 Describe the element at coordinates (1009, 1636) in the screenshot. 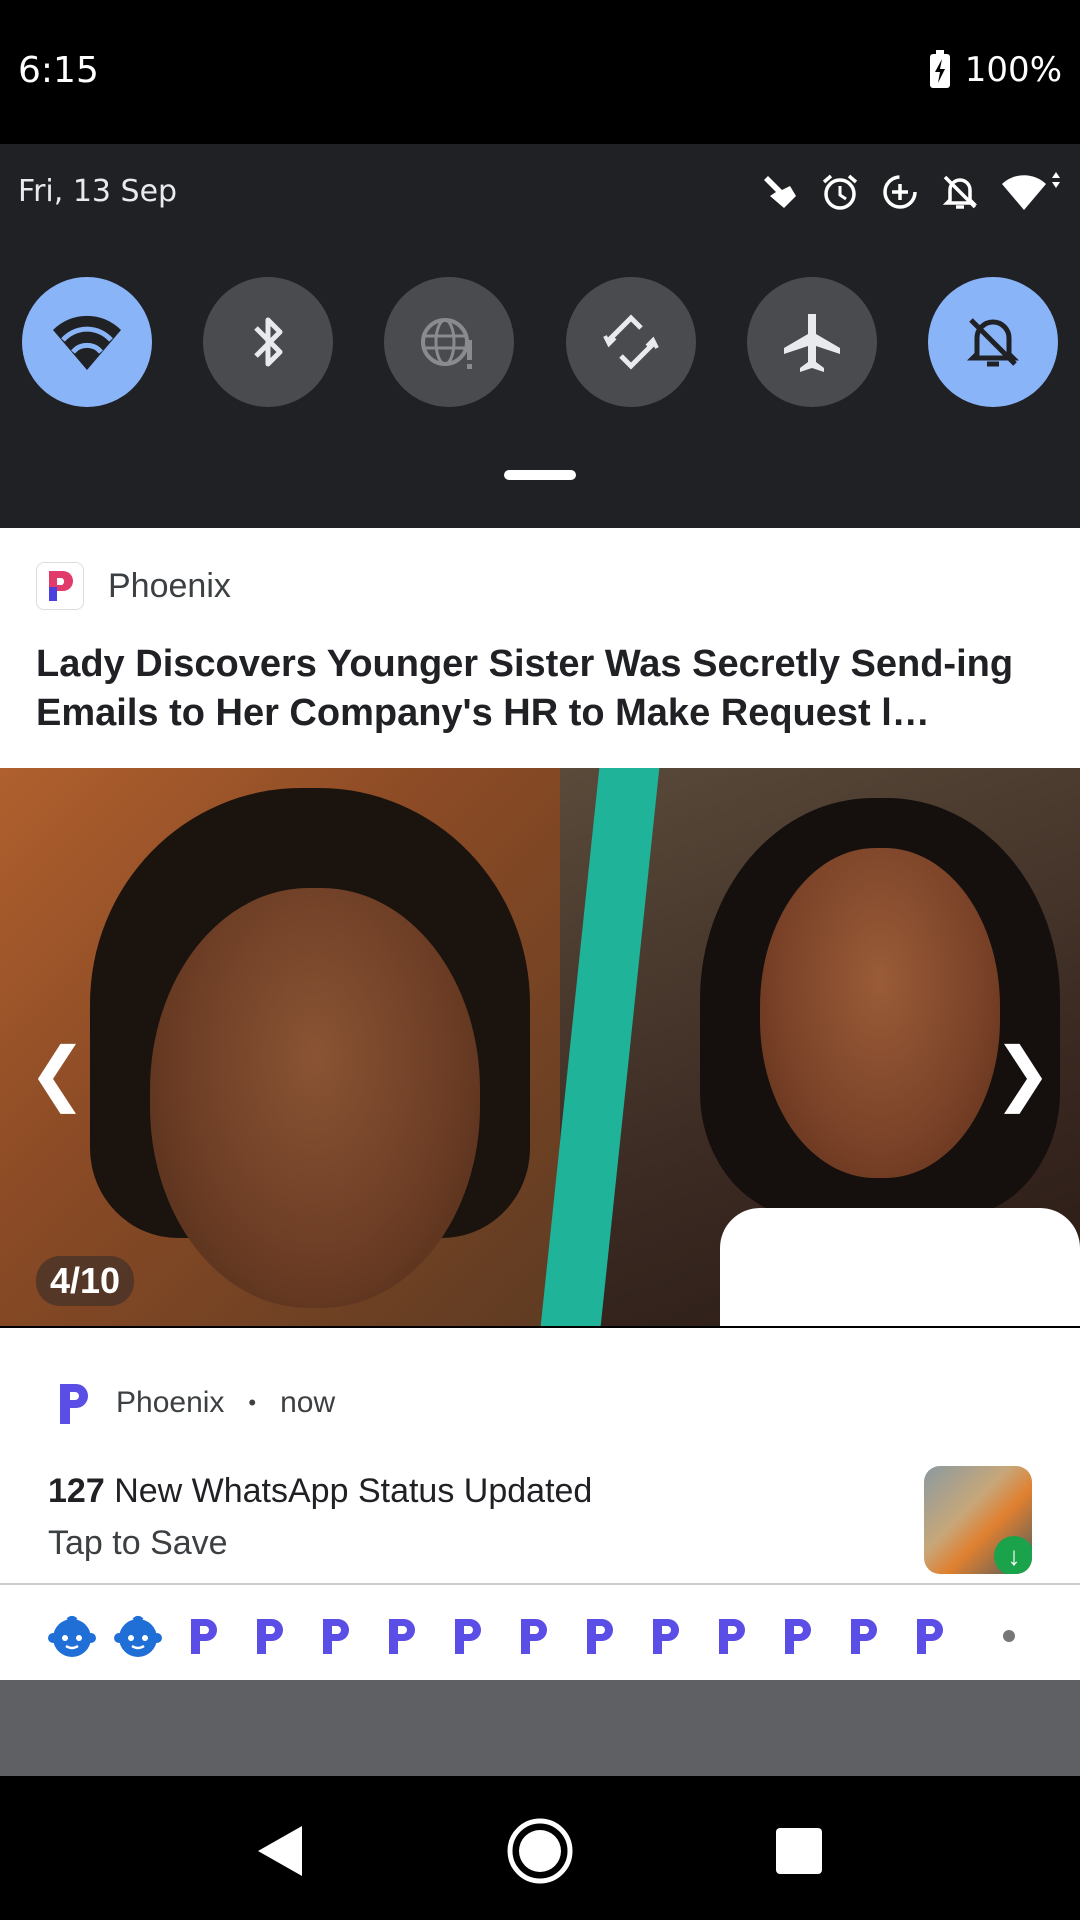

I see `more-indicator-icon` at that location.